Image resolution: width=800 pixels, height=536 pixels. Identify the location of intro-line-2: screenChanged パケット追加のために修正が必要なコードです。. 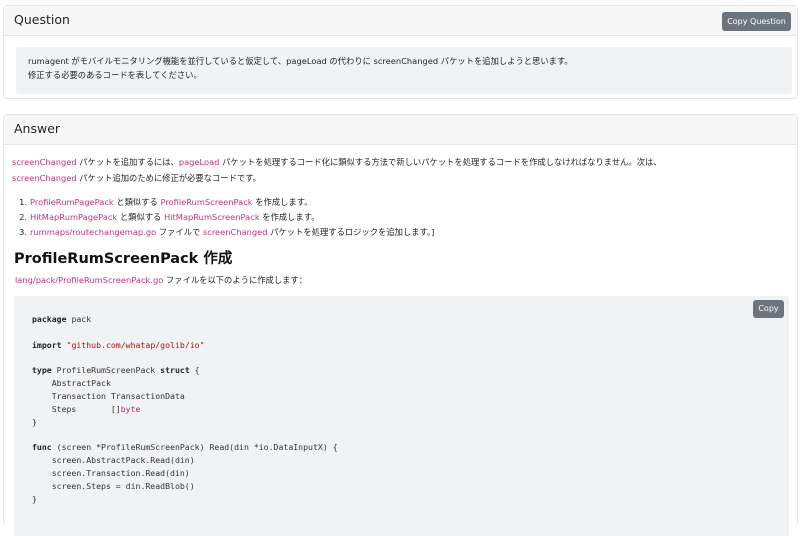
(136, 178).